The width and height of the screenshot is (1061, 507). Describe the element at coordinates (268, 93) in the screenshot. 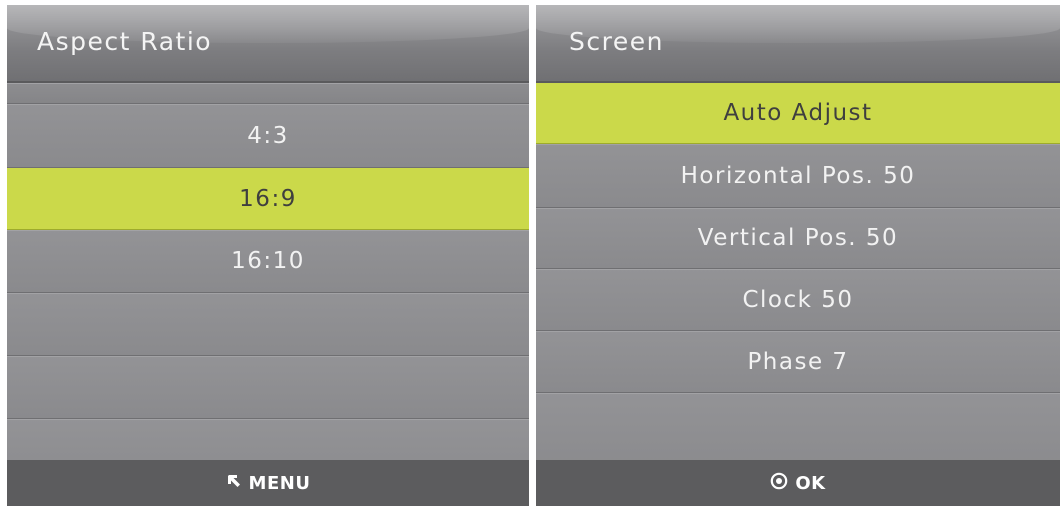

I see `list-top-spacer` at that location.